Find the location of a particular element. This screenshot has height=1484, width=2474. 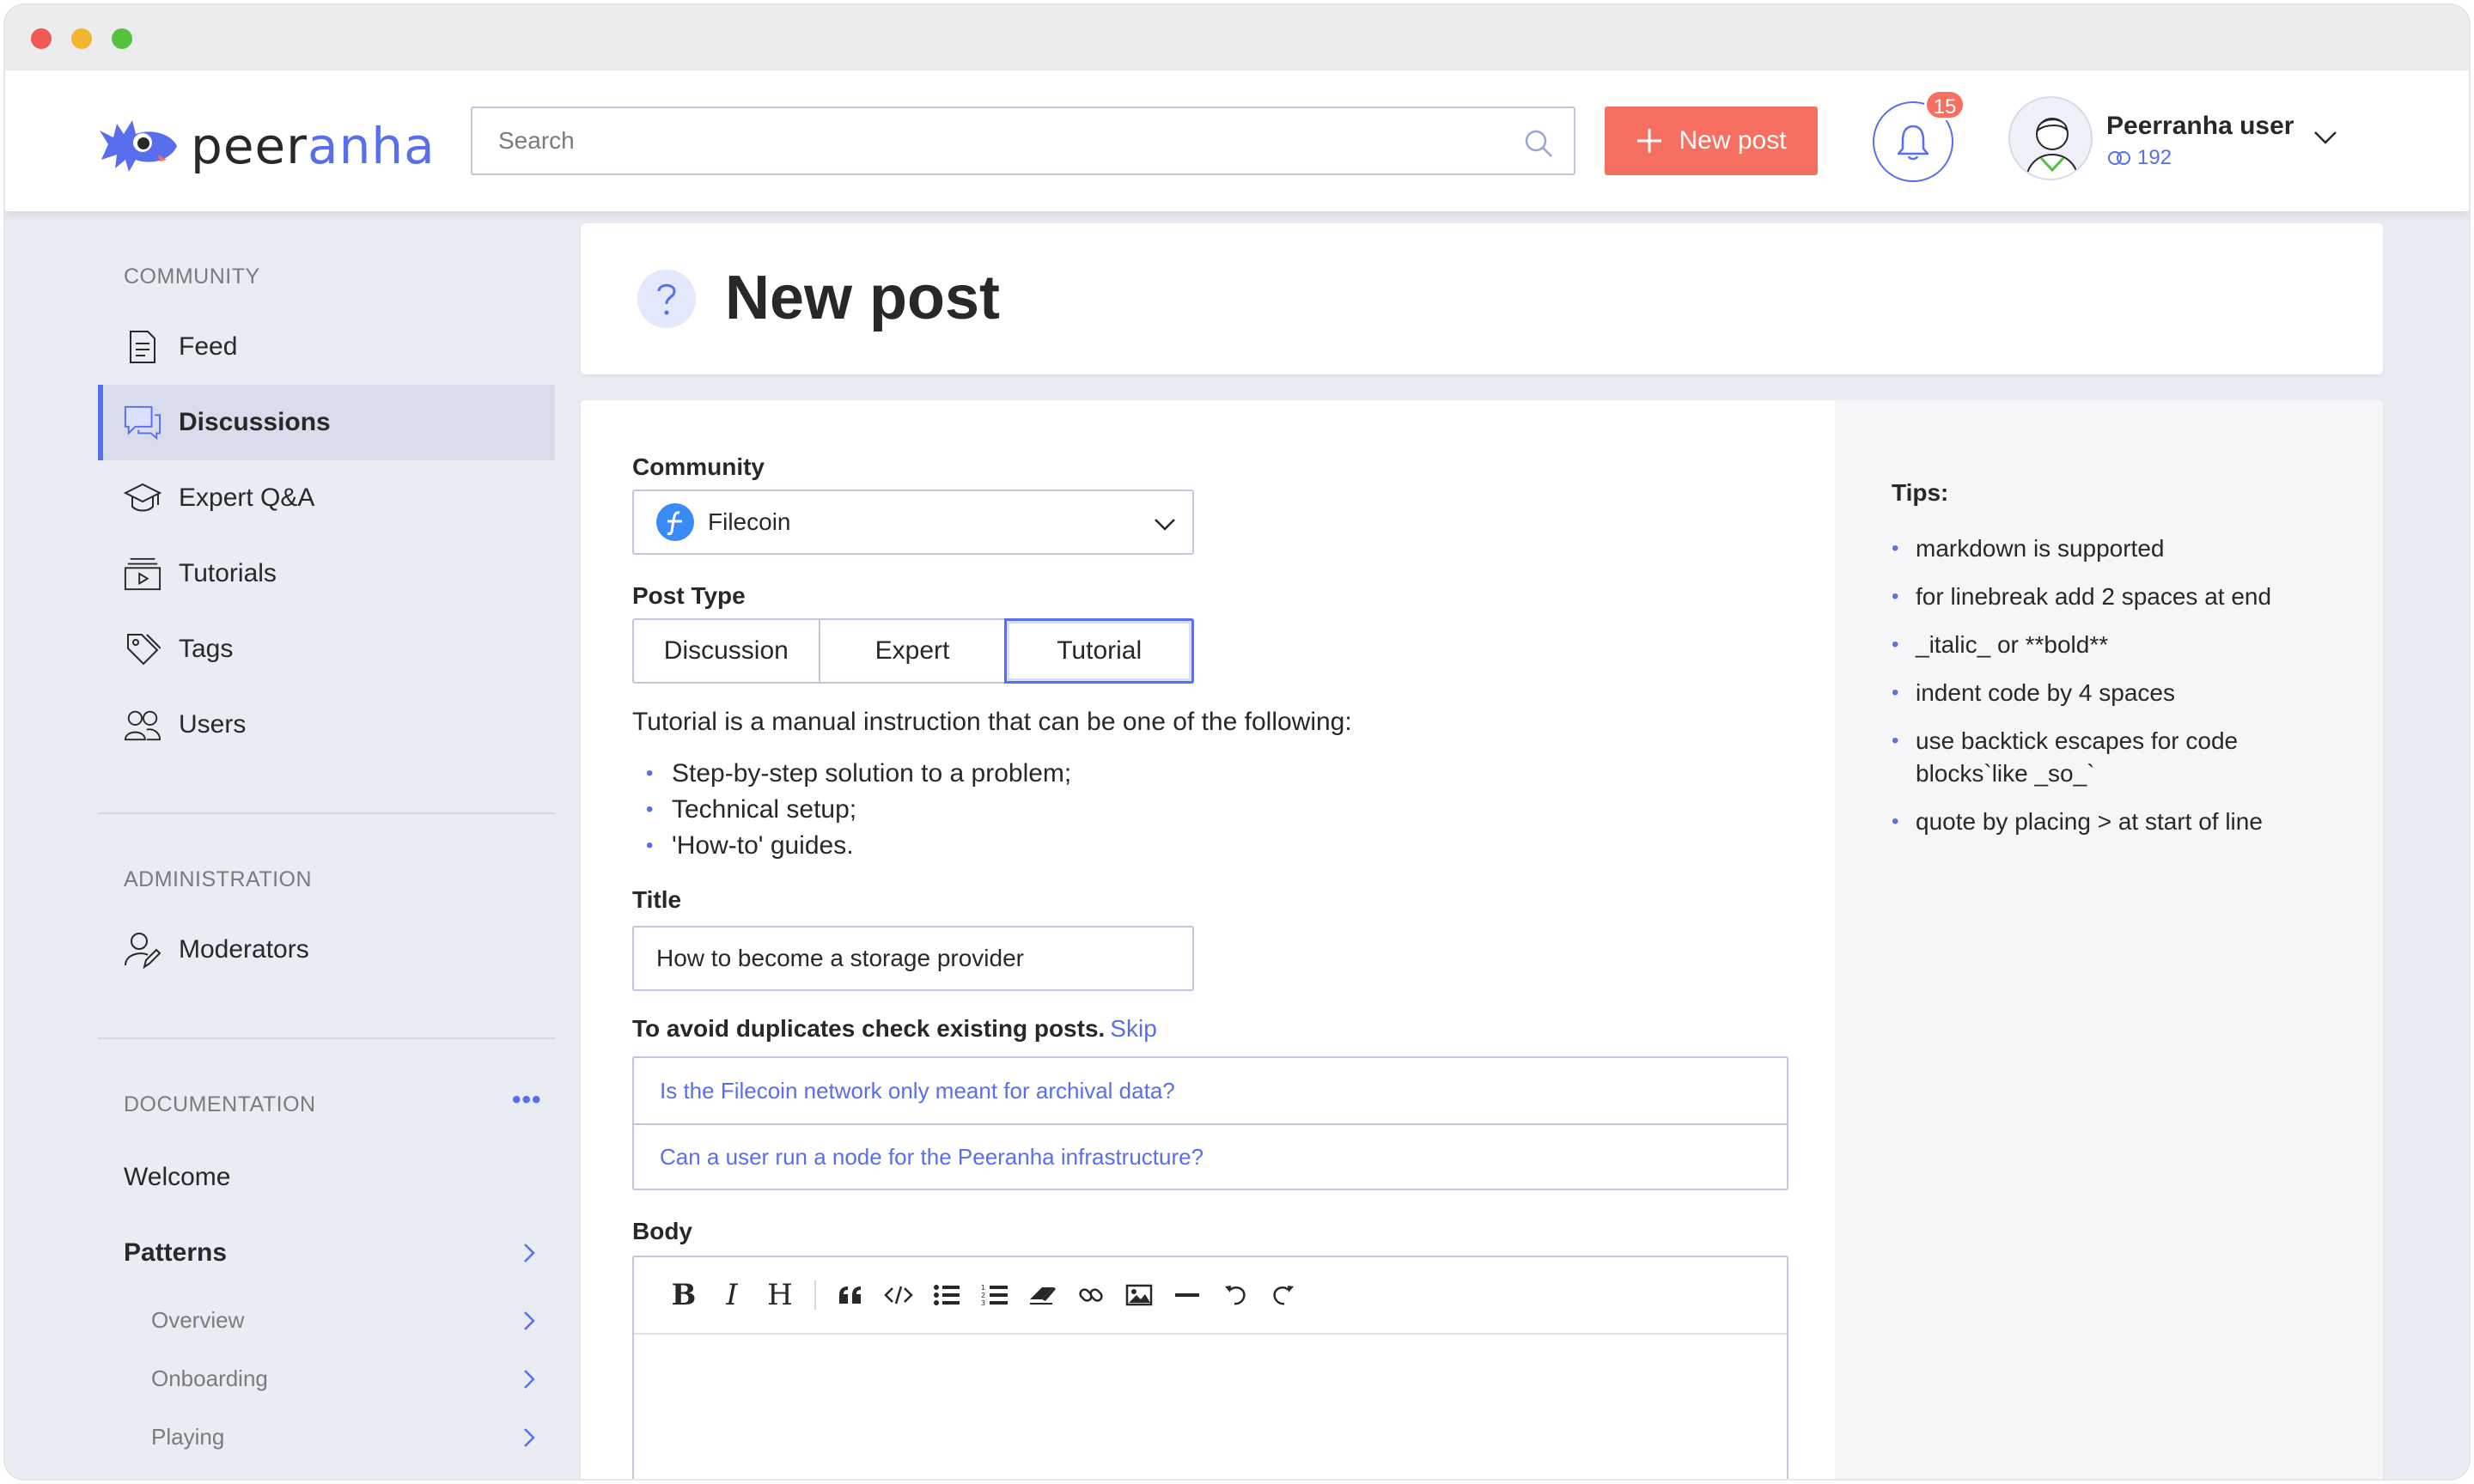

doc-subitem-label: Onboarding is located at coordinates (209, 1378).